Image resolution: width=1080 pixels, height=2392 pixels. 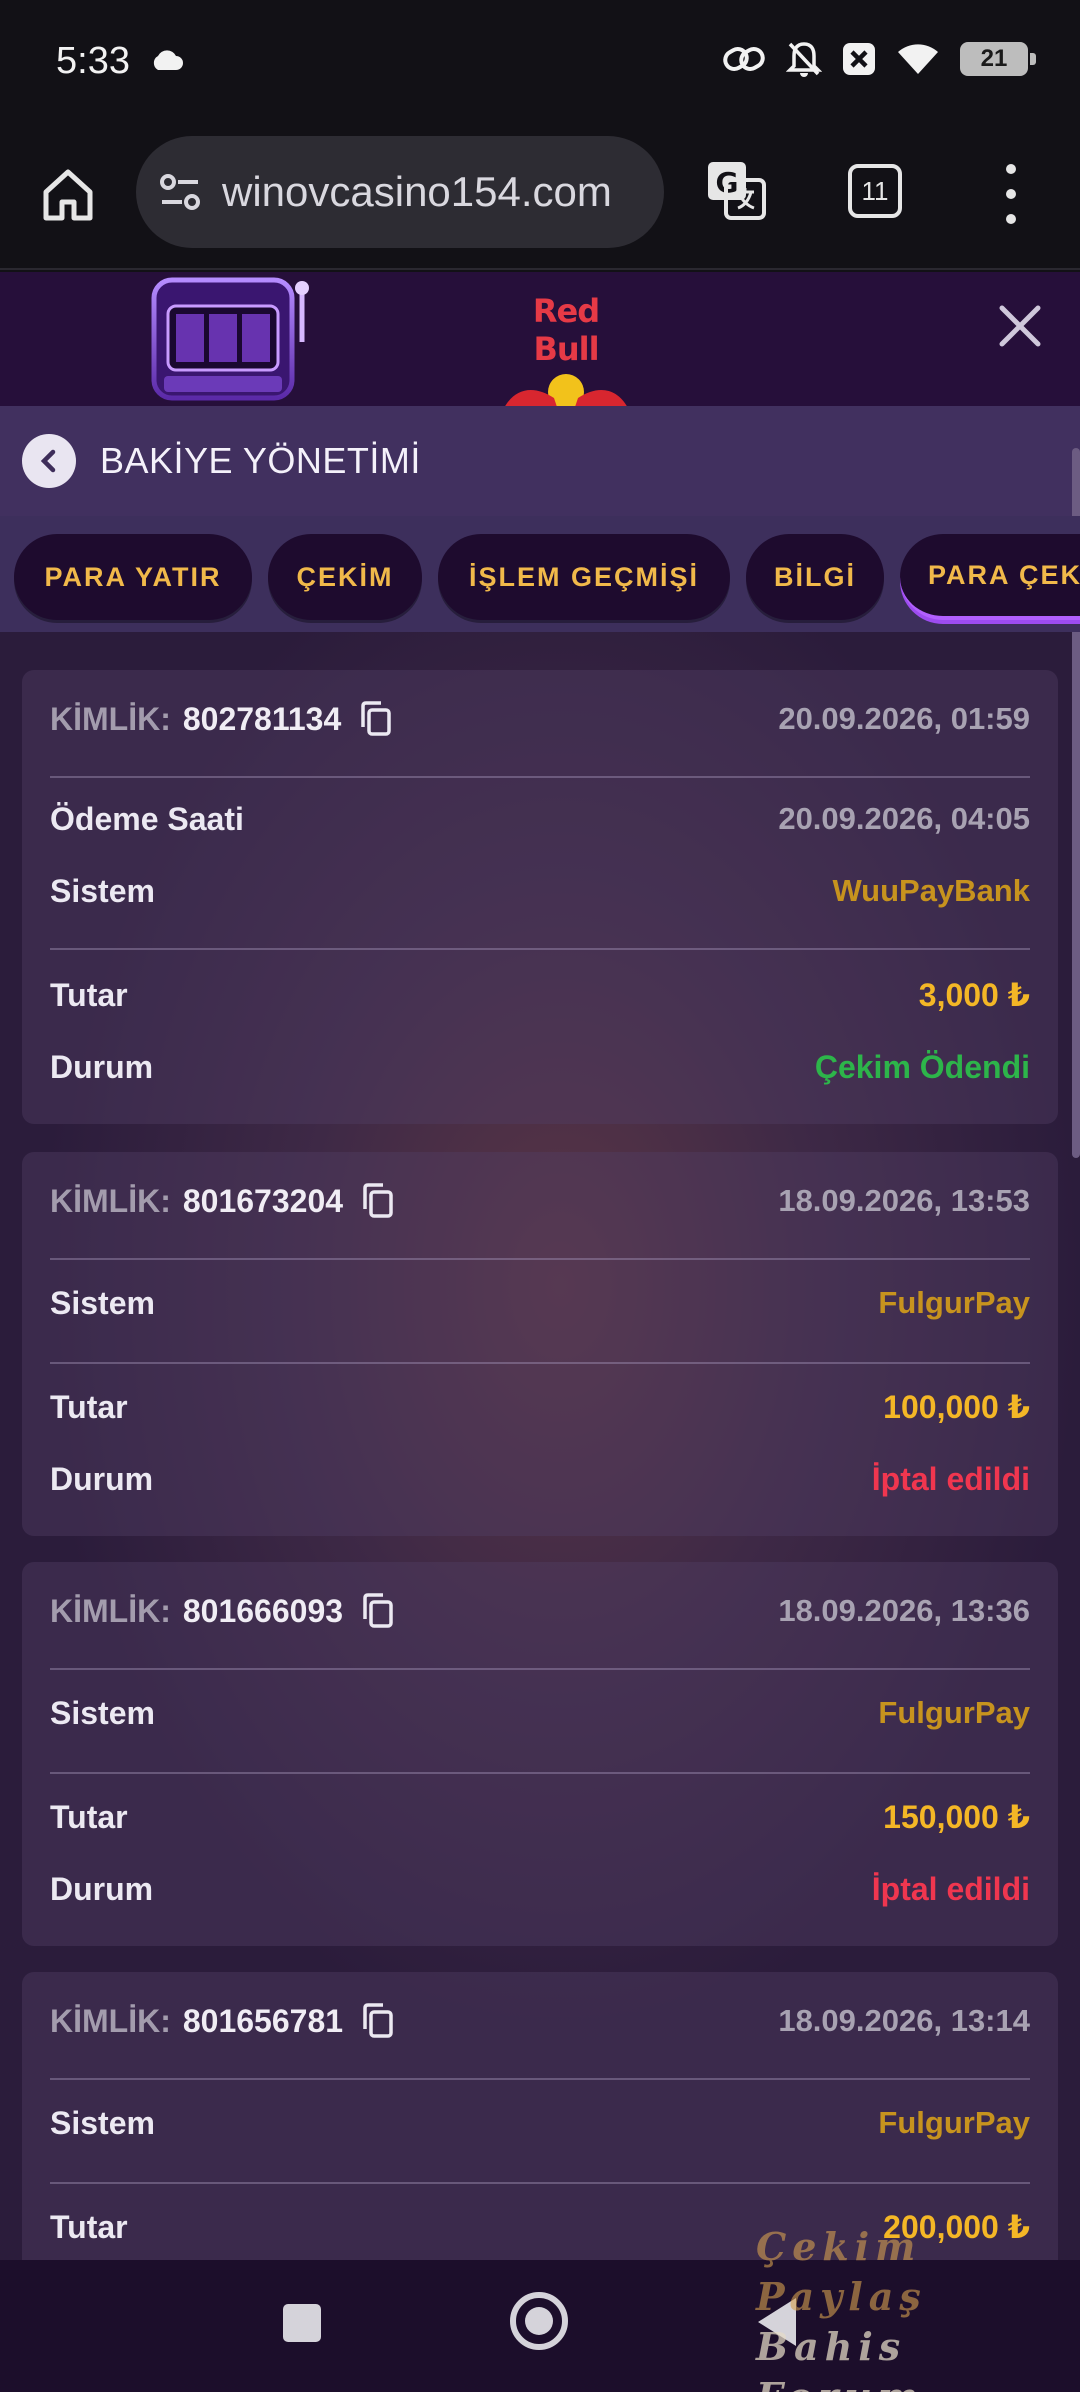 I want to click on system-value: WuuPayBank, so click(x=931, y=890).